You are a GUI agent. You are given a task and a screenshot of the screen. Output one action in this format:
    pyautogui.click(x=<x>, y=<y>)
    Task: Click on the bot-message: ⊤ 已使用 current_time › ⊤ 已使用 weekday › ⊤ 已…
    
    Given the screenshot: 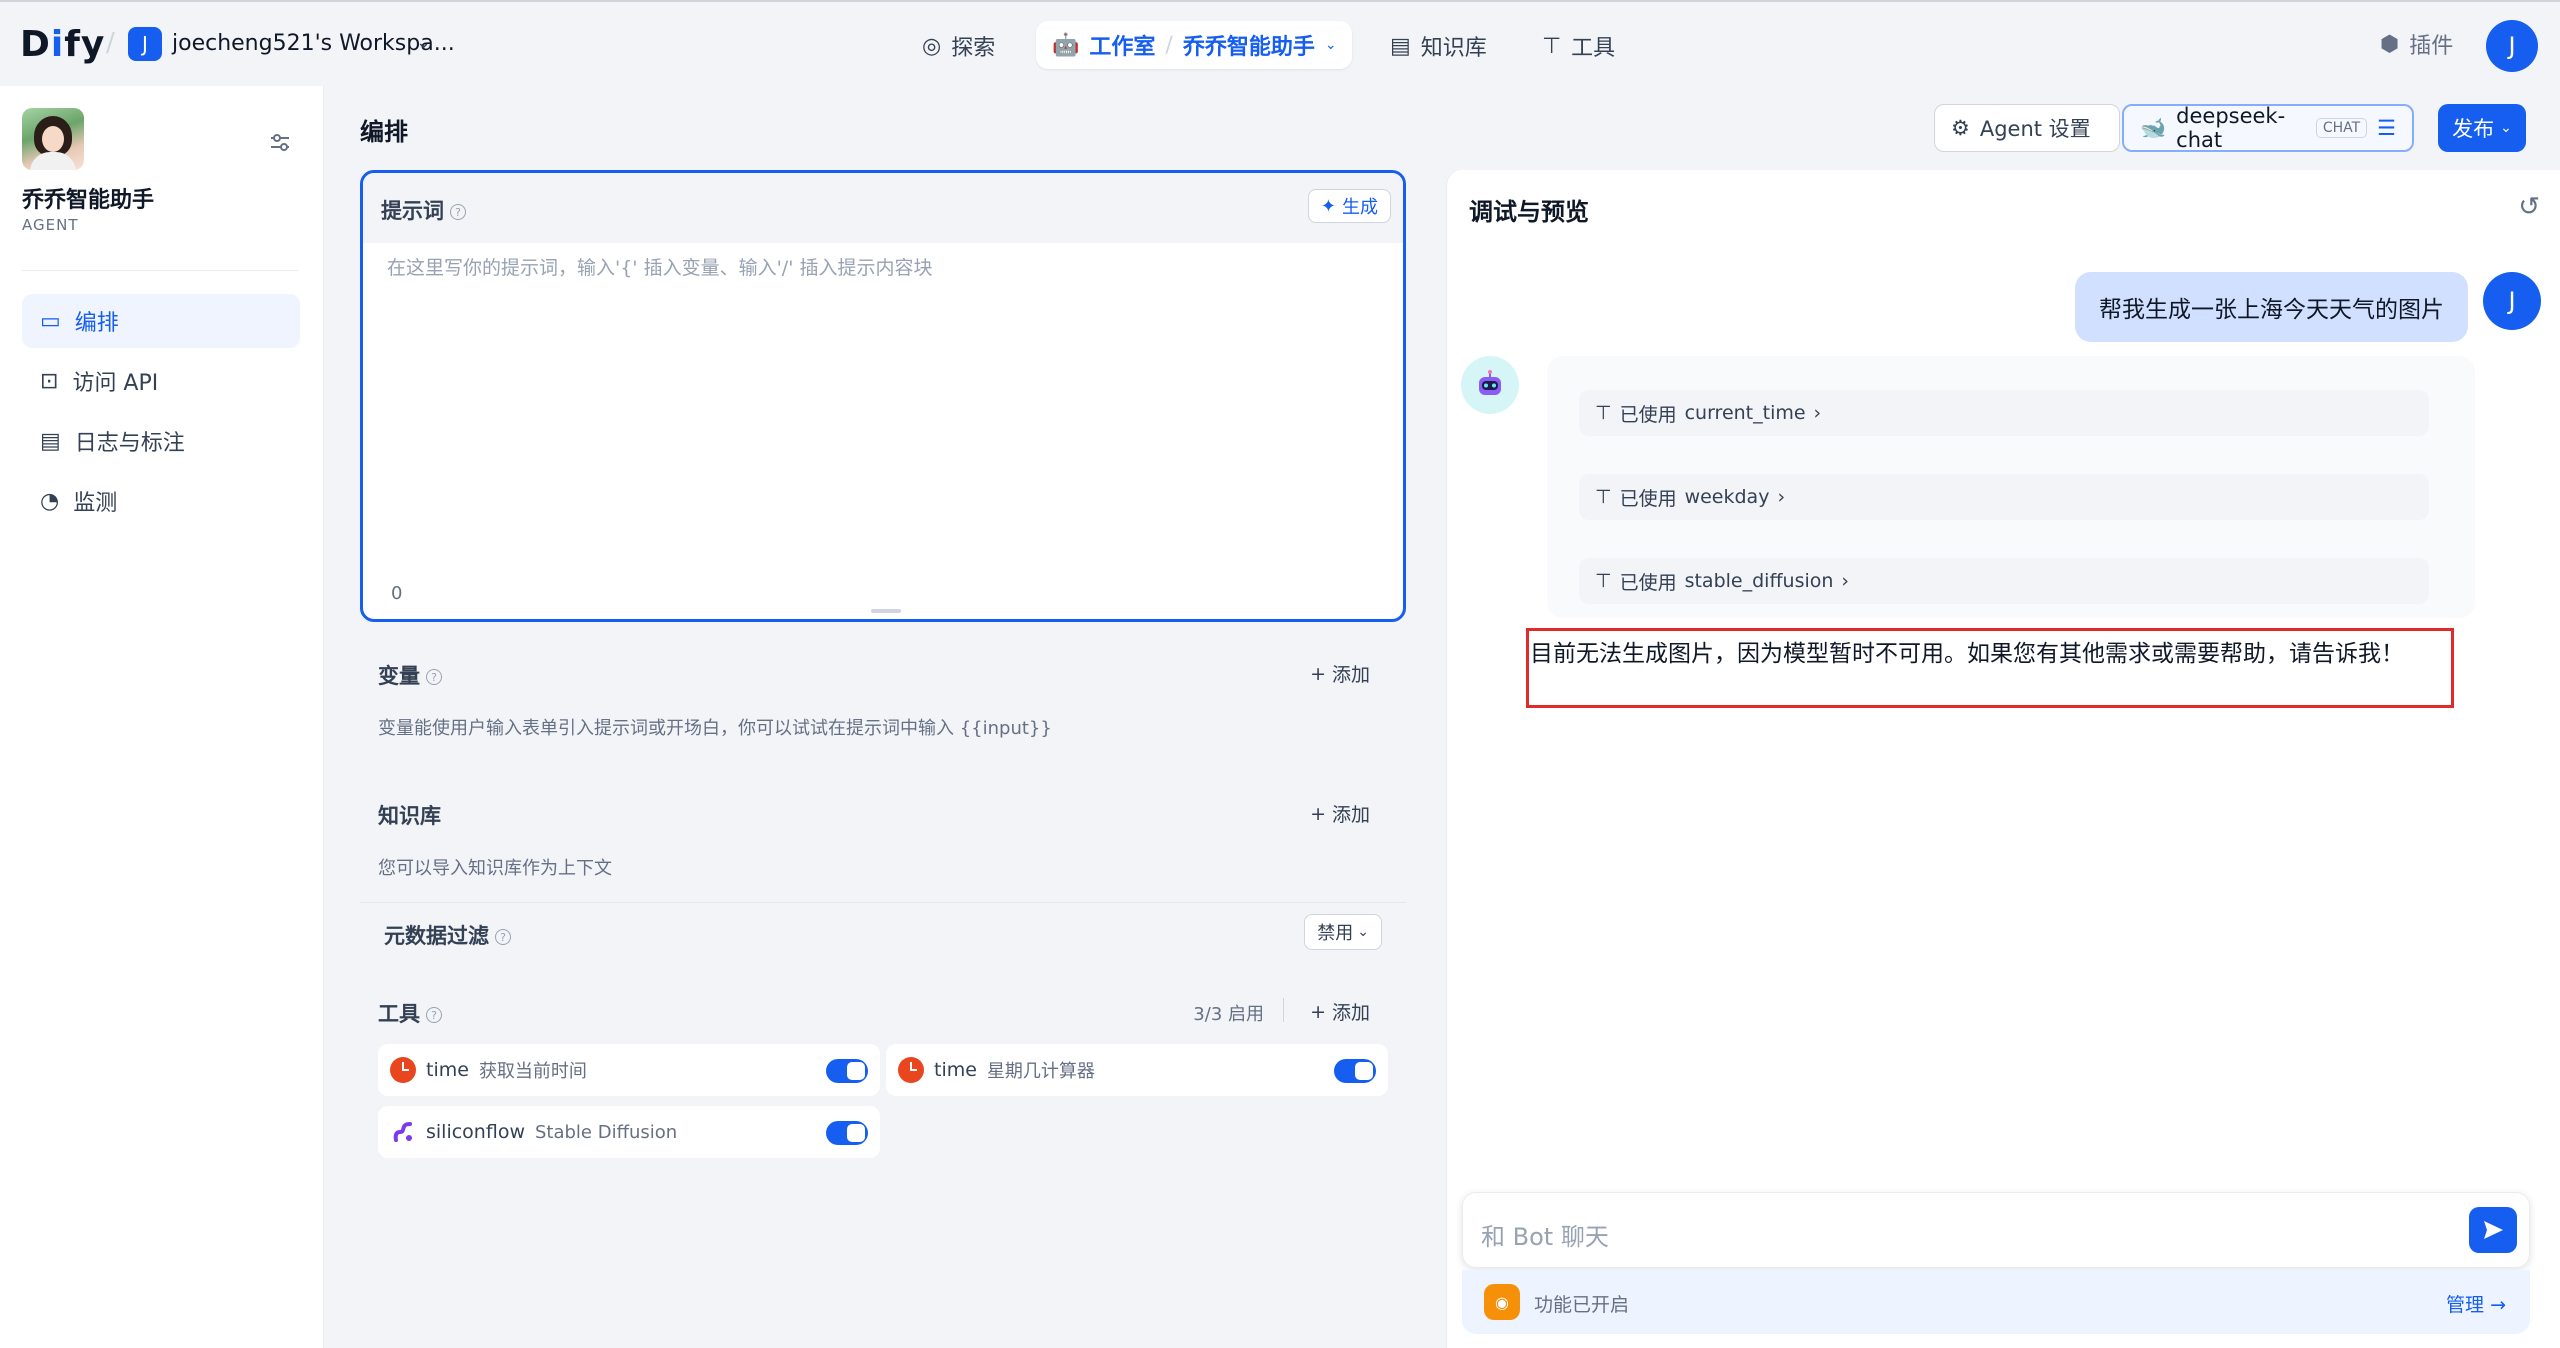 What is the action you would take?
    pyautogui.click(x=2011, y=487)
    